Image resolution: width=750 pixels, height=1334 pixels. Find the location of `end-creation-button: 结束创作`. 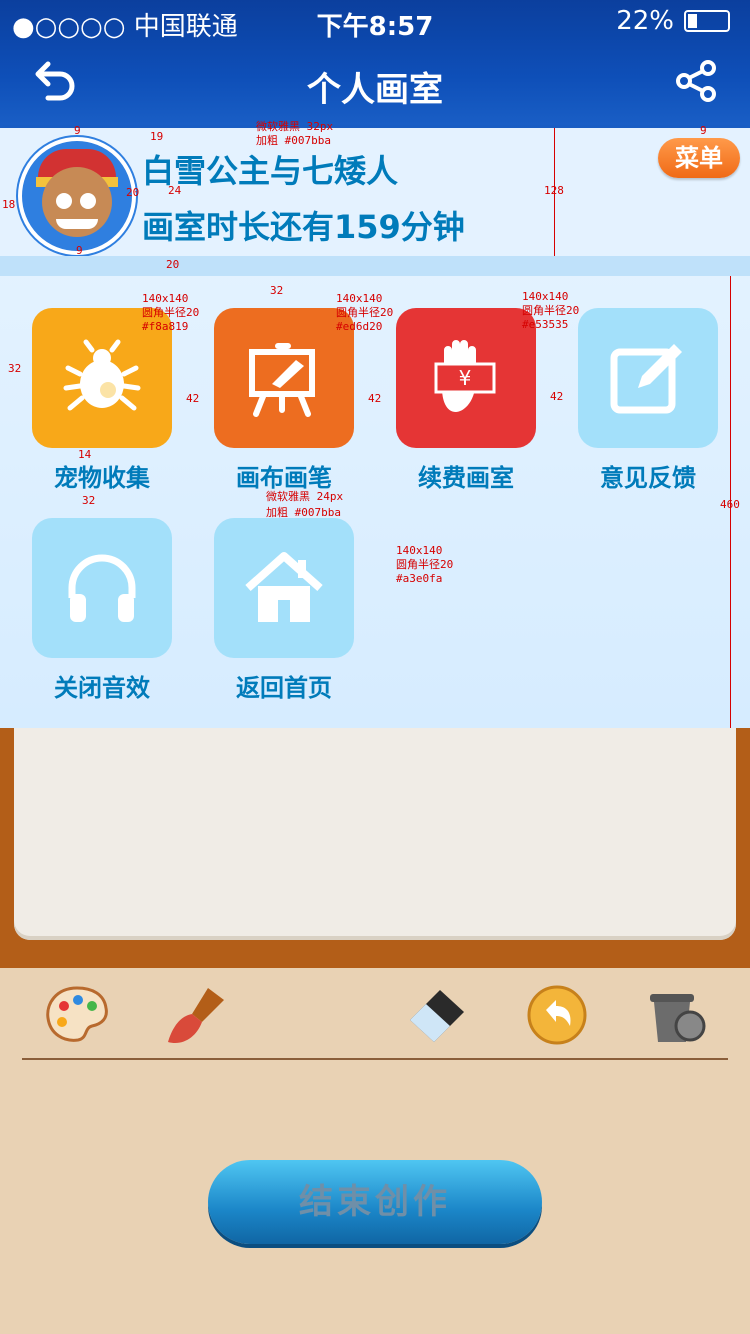

end-creation-button: 结束创作 is located at coordinates (375, 1202).